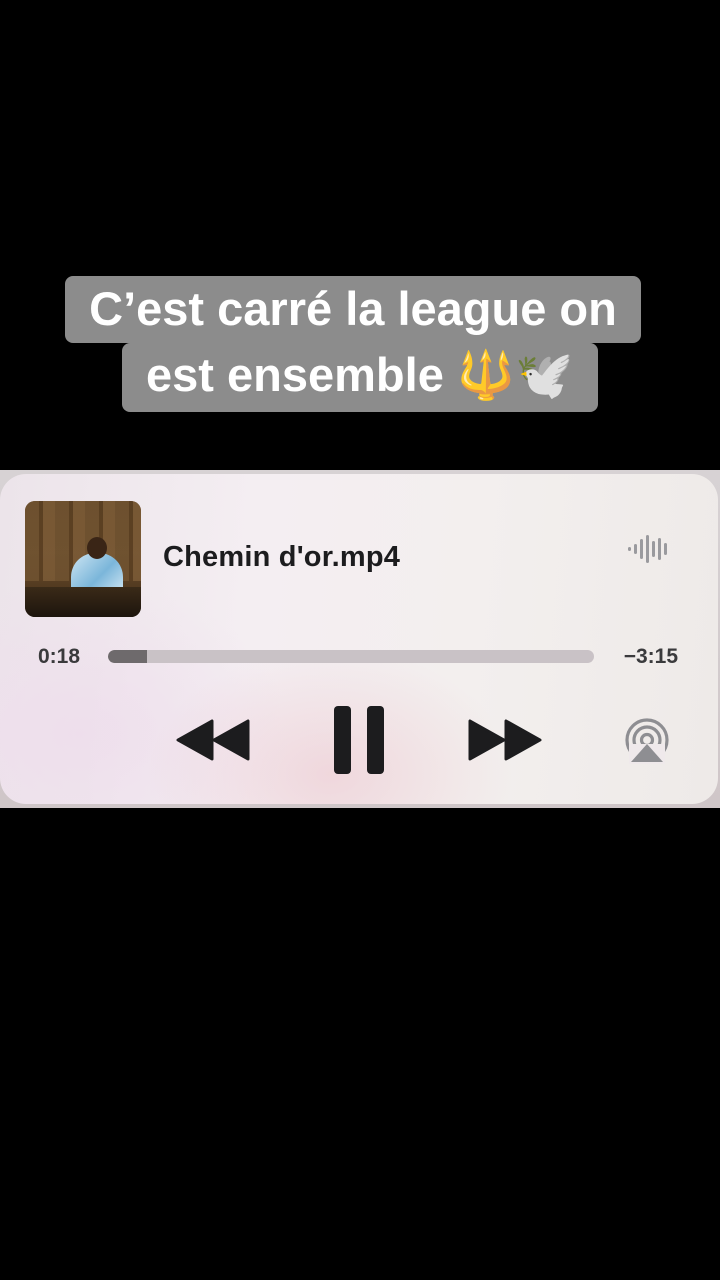  I want to click on artwork-figure-head, so click(97, 548).